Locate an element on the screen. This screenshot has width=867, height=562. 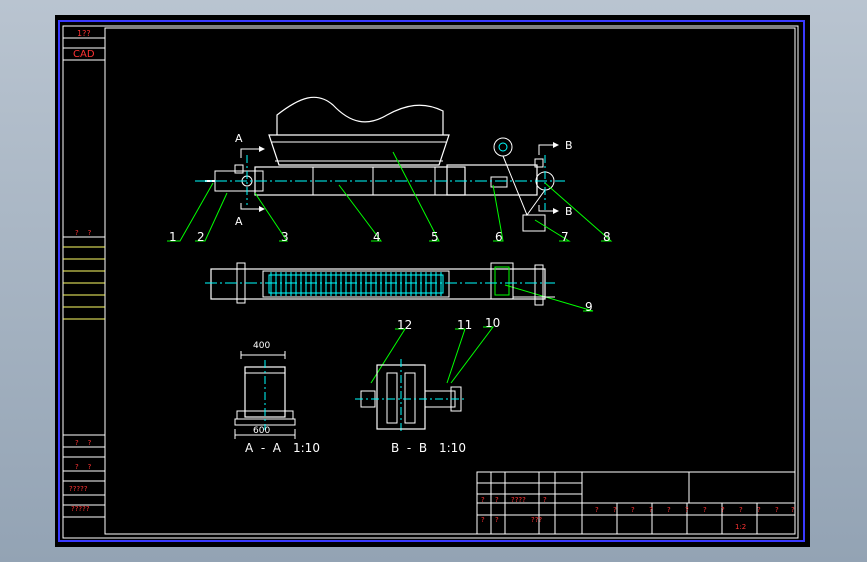
side-lower-text-2: ? ? is located at coordinates (83, 467).